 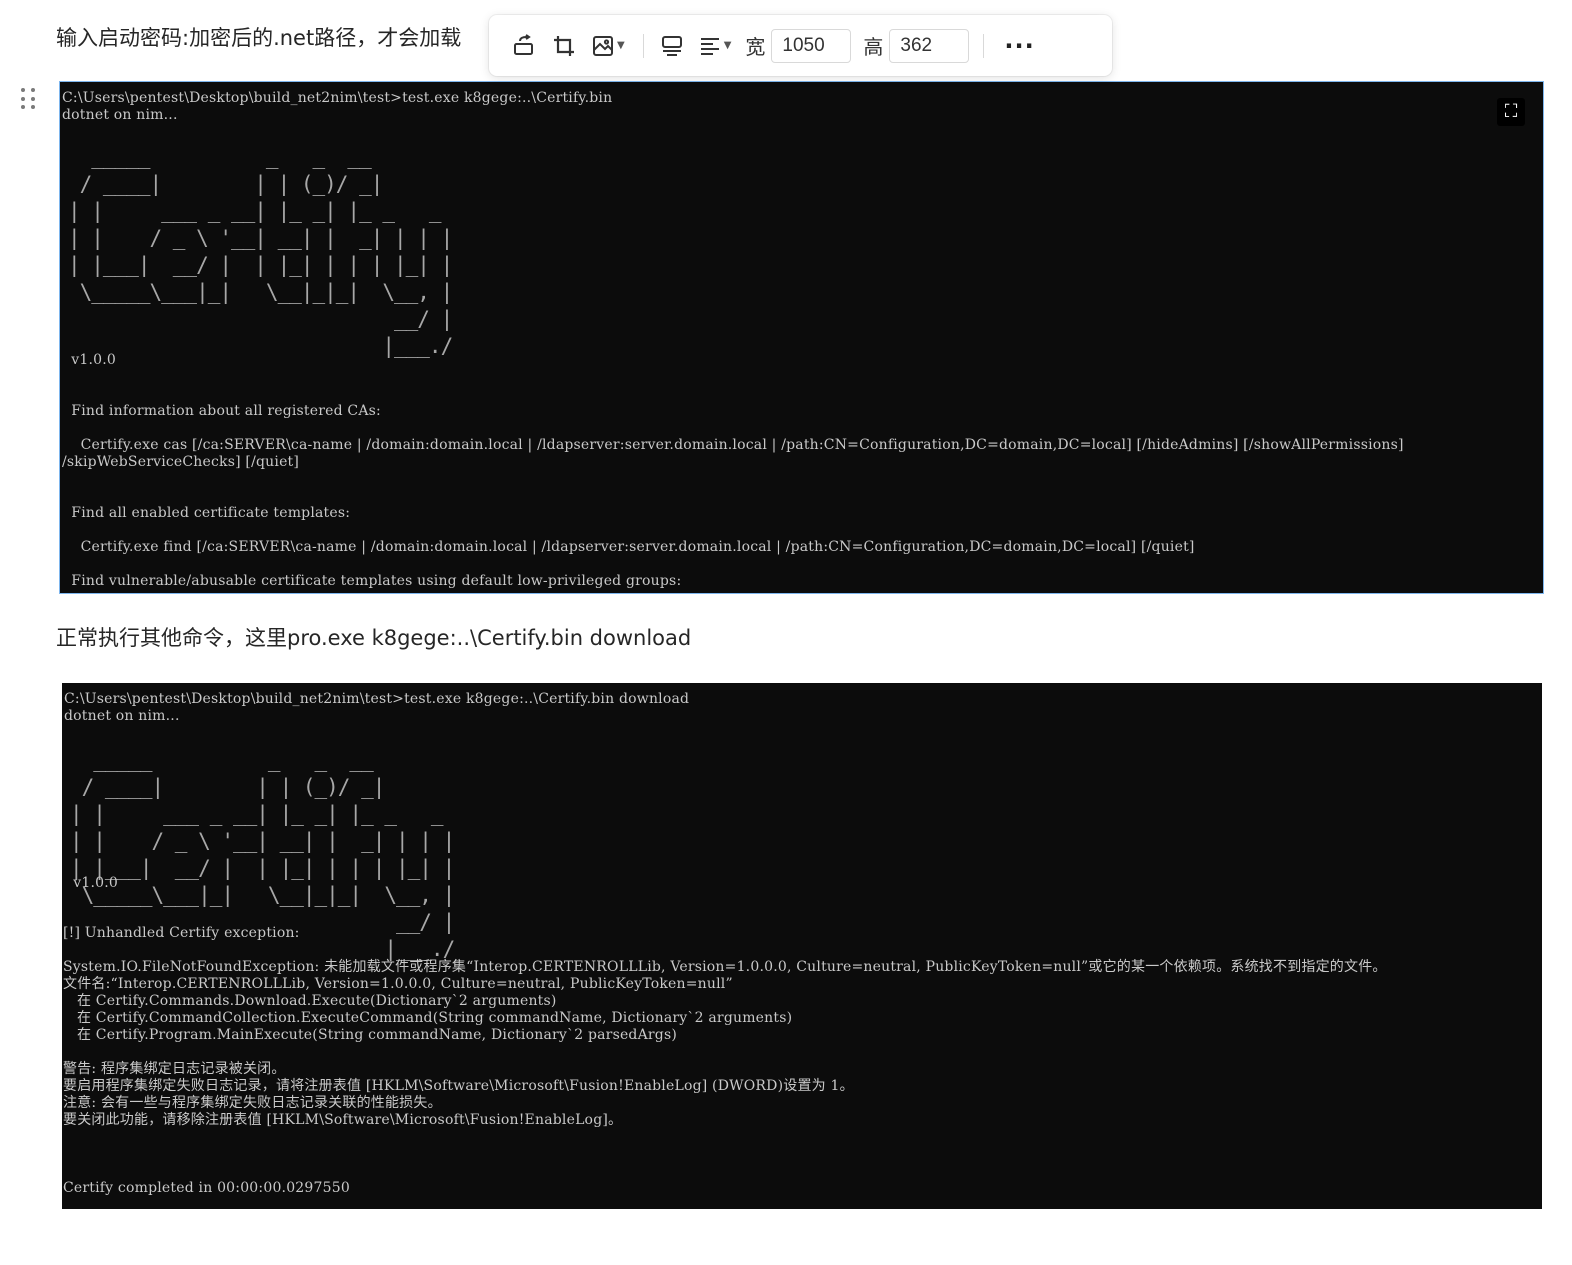 I want to click on height-label: 高, so click(x=873, y=47).